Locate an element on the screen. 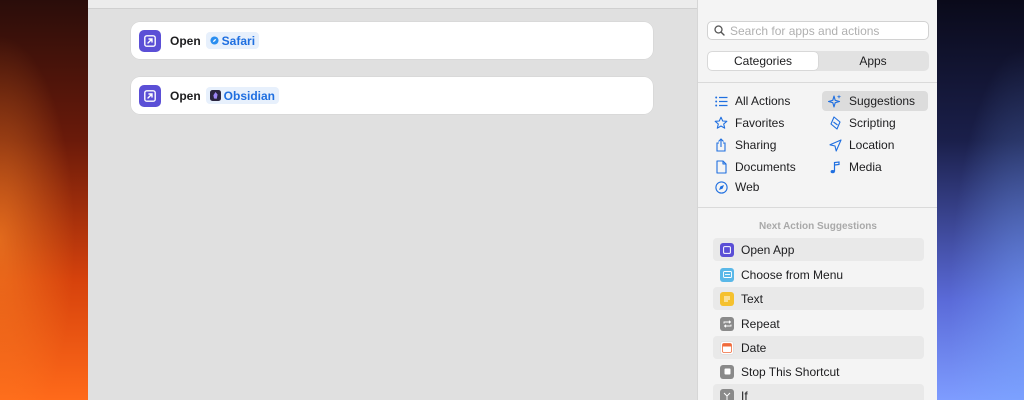  app-token-label: Safari is located at coordinates (238, 40).